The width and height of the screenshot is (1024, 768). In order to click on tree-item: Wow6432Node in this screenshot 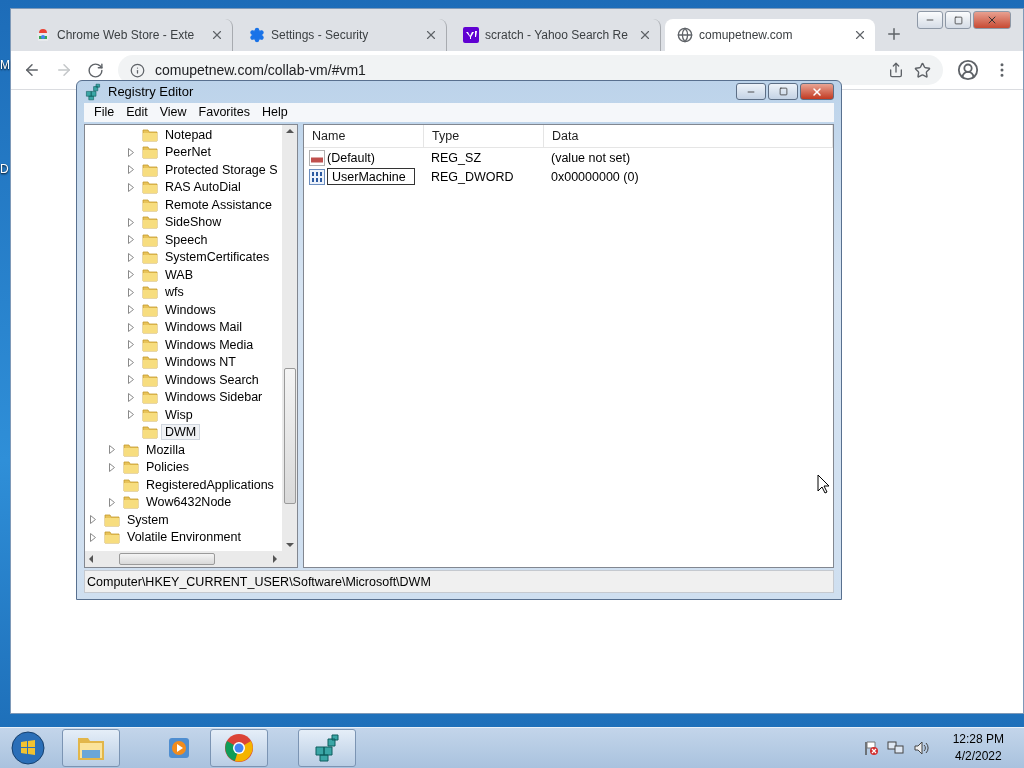, I will do `click(189, 502)`.